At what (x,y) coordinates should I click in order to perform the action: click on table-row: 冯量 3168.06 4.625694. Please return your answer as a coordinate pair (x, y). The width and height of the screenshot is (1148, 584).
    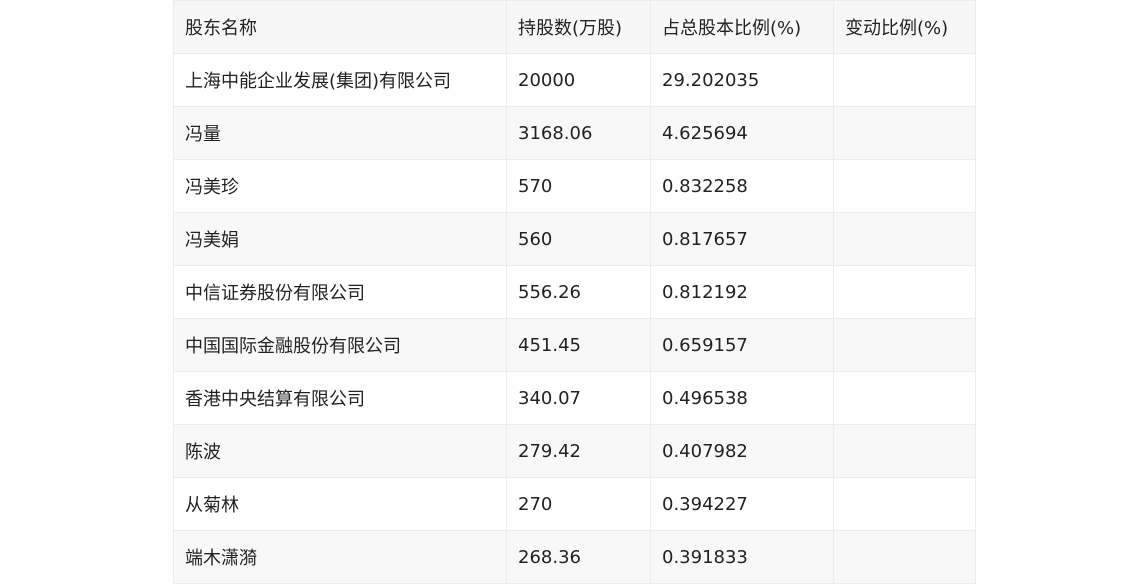
    Looking at the image, I should click on (574, 133).